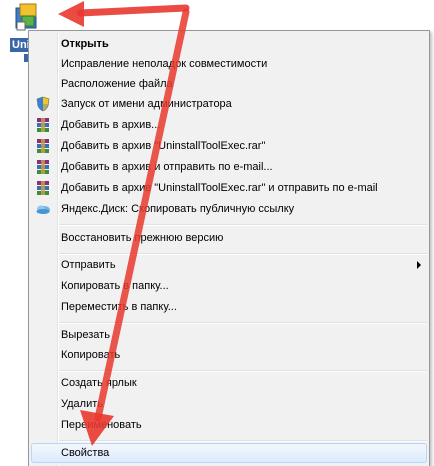  I want to click on menu-item-restore-previous-version: Восстановить прежнюю версию, so click(229, 238).